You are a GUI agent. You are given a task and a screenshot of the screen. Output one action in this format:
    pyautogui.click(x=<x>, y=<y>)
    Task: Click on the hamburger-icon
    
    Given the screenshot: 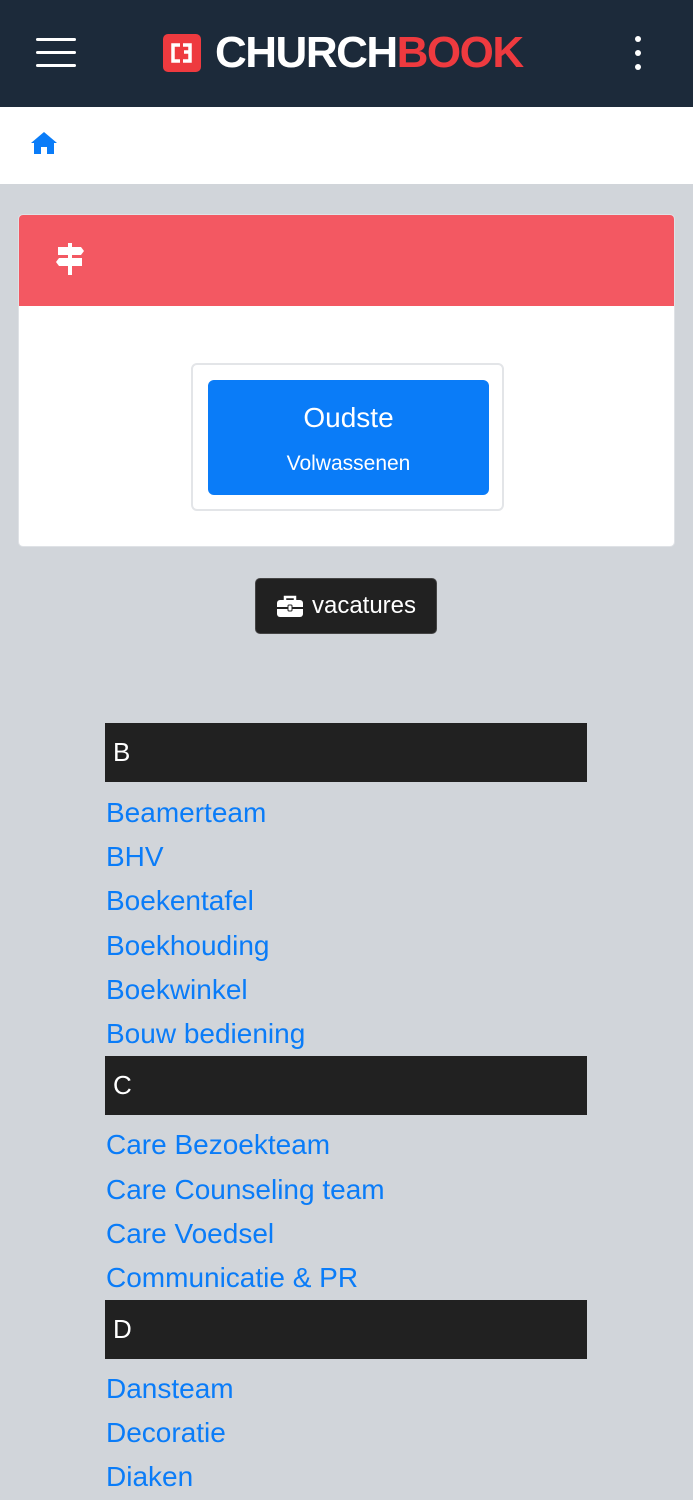 What is the action you would take?
    pyautogui.click(x=56, y=53)
    